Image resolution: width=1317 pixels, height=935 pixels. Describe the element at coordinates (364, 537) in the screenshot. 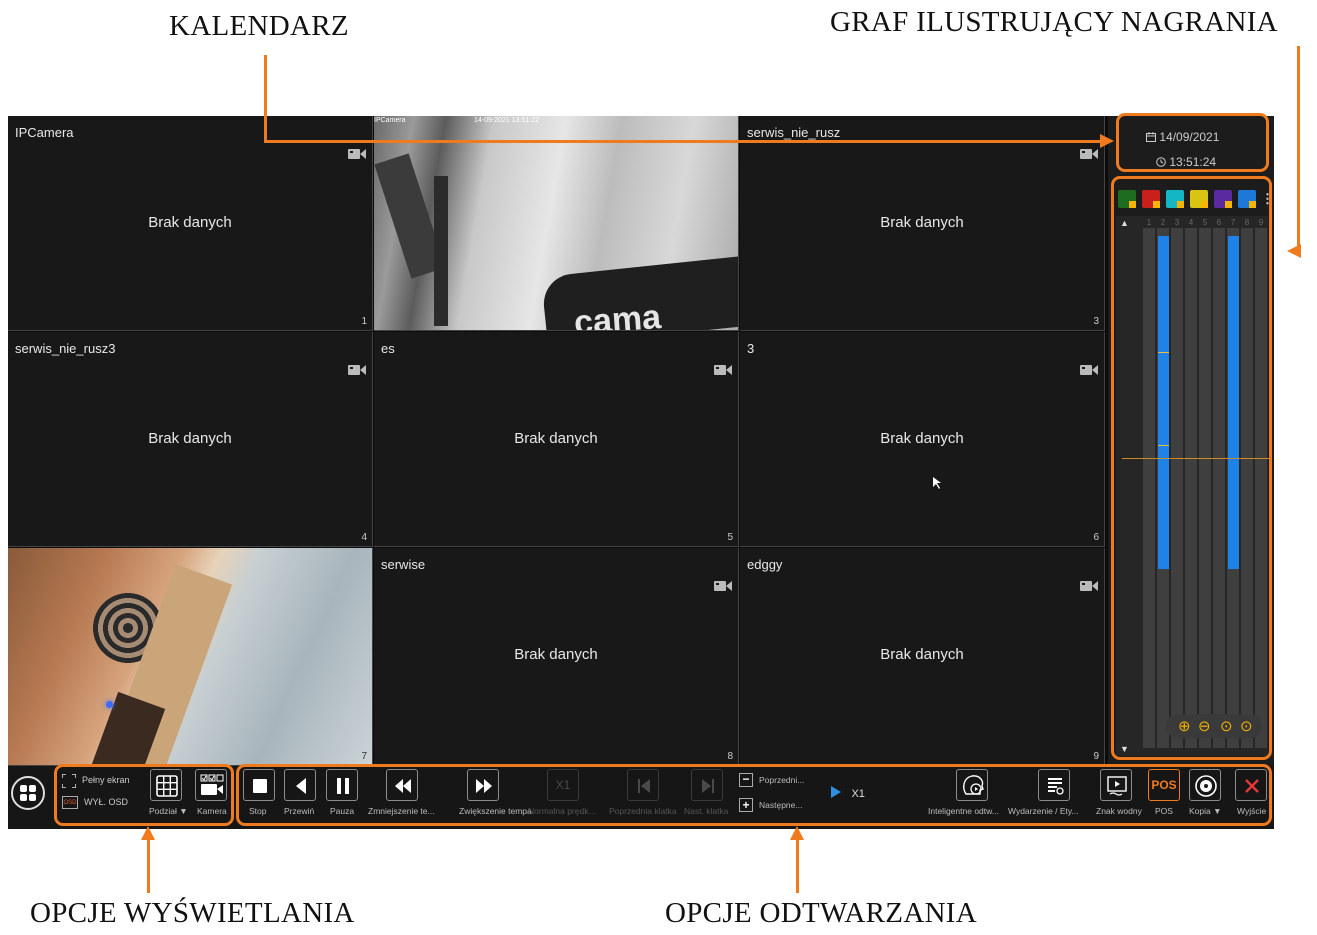

I see `channel-number: 4` at that location.